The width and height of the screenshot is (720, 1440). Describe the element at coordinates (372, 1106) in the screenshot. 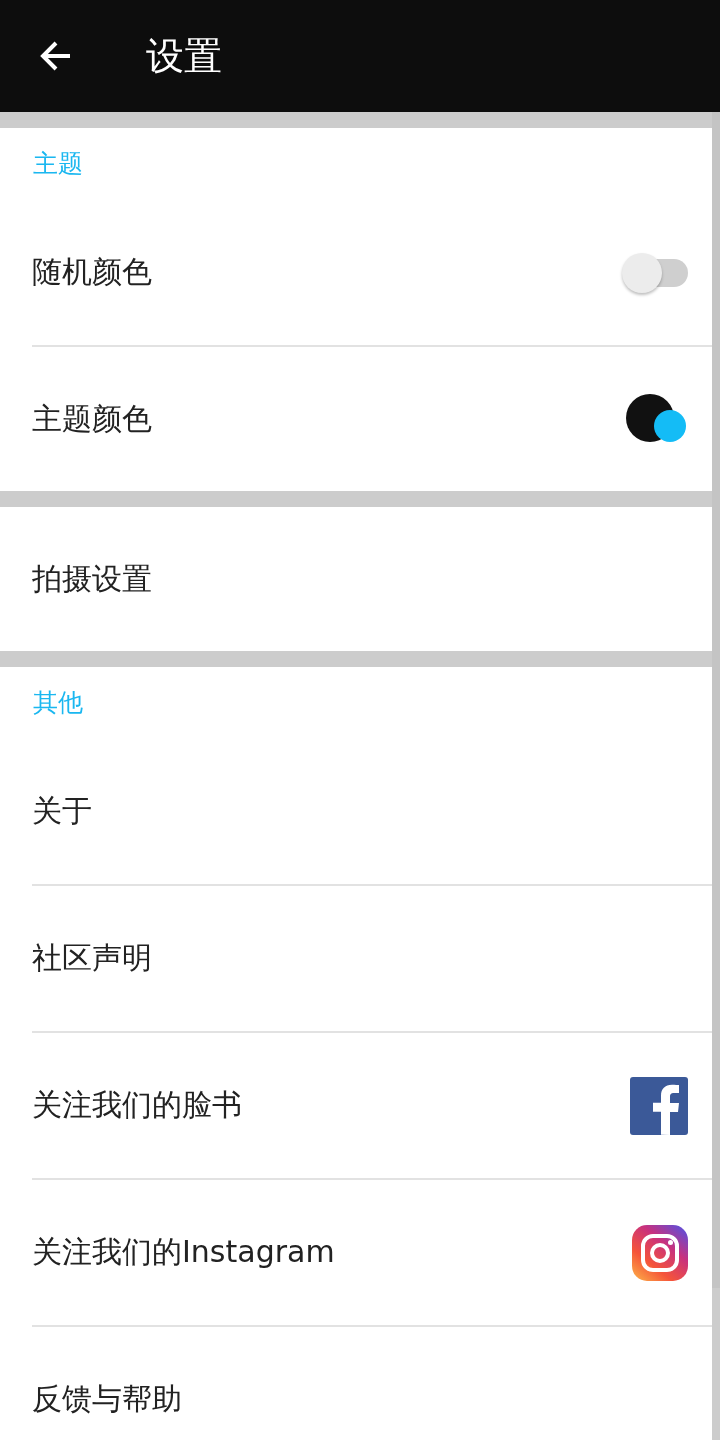

I see `settings-row: 关注我们的脸书` at that location.